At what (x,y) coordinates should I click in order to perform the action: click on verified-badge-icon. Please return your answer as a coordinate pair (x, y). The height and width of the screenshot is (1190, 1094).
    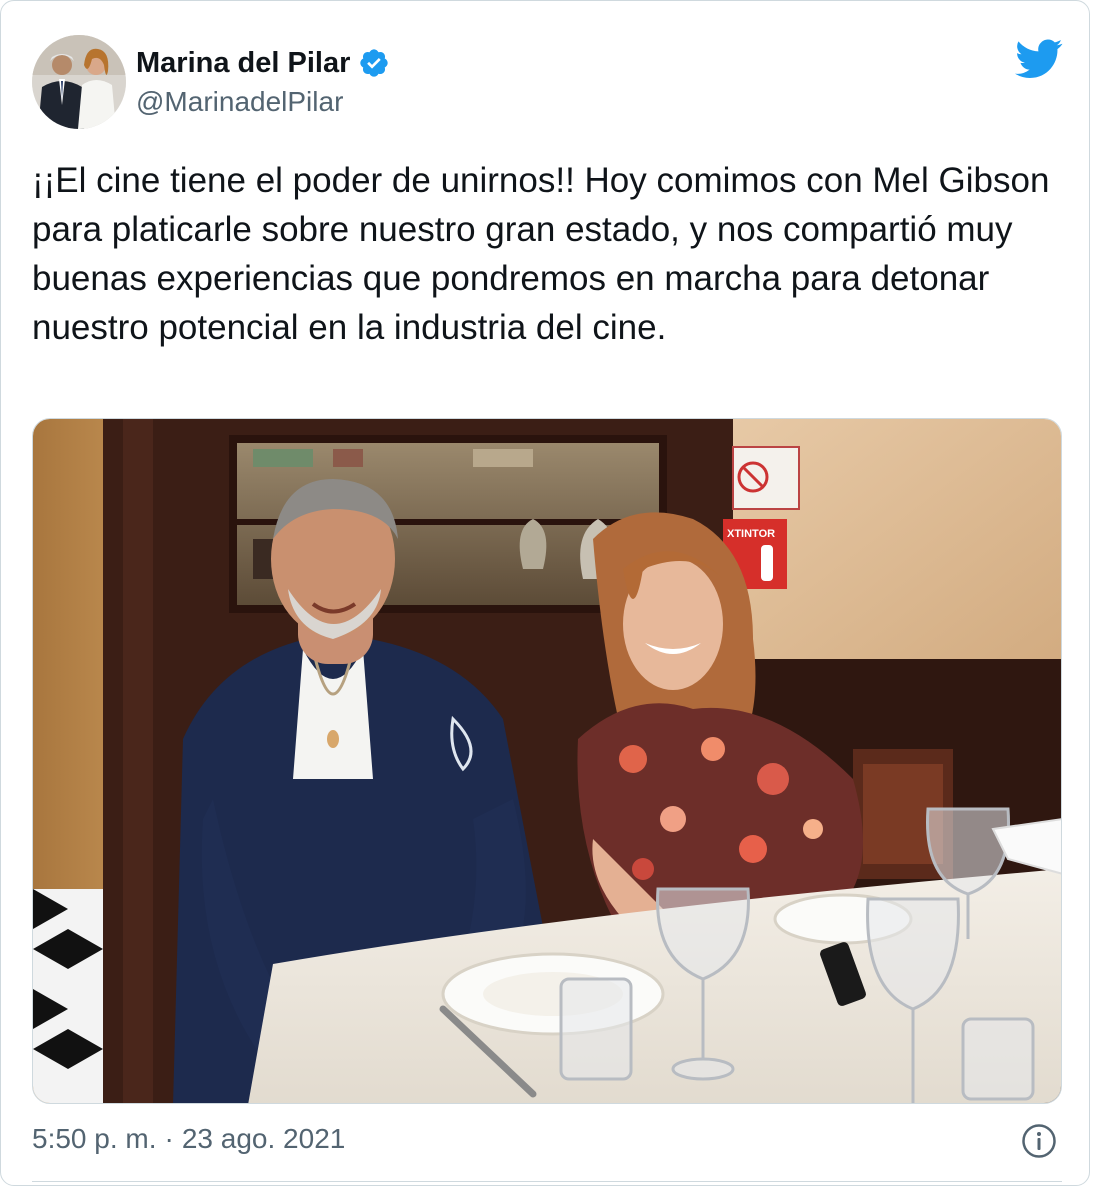
    Looking at the image, I should click on (374, 63).